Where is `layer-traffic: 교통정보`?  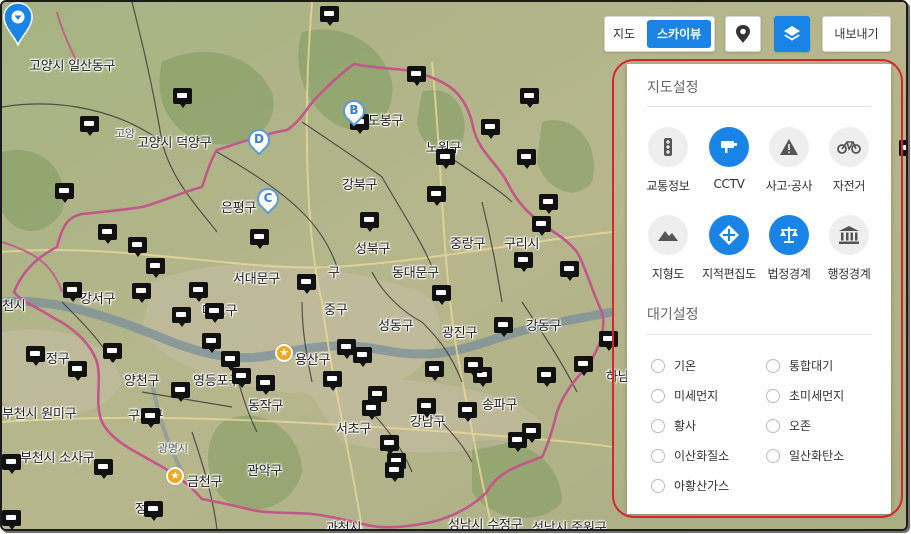 layer-traffic: 교통정보 is located at coordinates (668, 160).